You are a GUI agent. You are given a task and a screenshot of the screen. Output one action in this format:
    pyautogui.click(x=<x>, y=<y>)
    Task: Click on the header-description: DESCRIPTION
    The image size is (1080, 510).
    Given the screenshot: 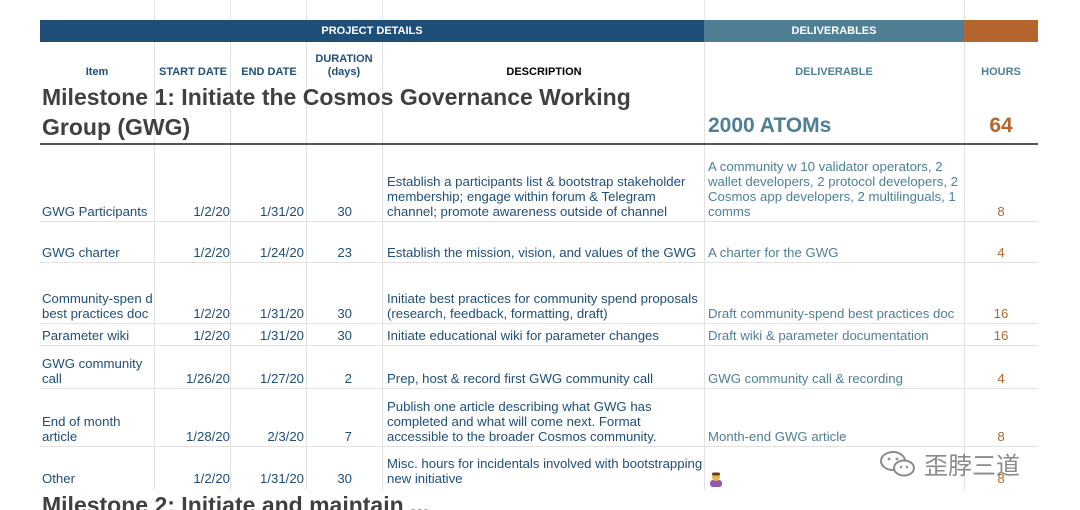 What is the action you would take?
    pyautogui.click(x=544, y=72)
    